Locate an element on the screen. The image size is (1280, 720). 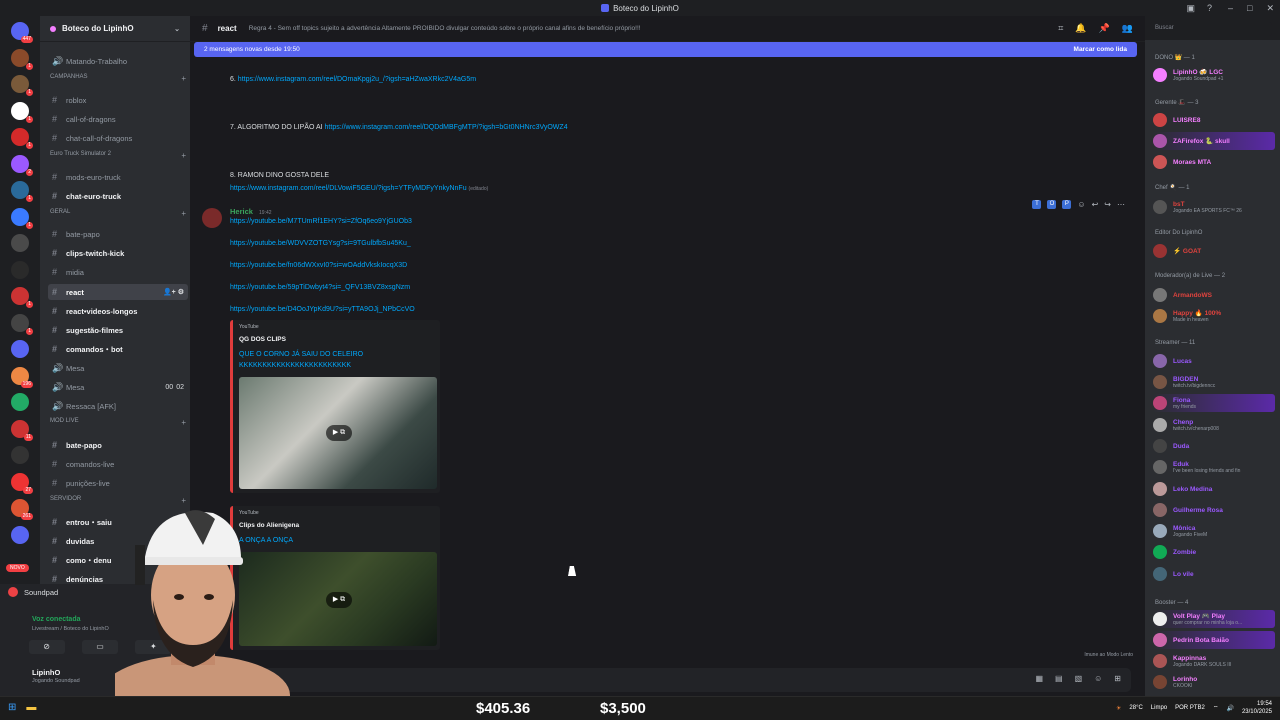
voice-channel: Livestream / Boteco do LipinhO is located at coordinates (70, 629).